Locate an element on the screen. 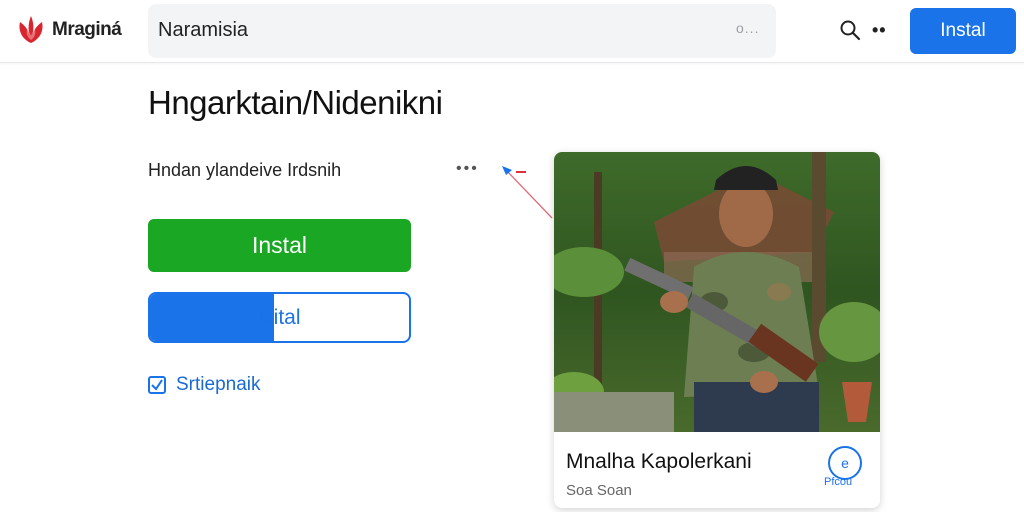 The height and width of the screenshot is (512, 1024). checkbox is located at coordinates (157, 385).